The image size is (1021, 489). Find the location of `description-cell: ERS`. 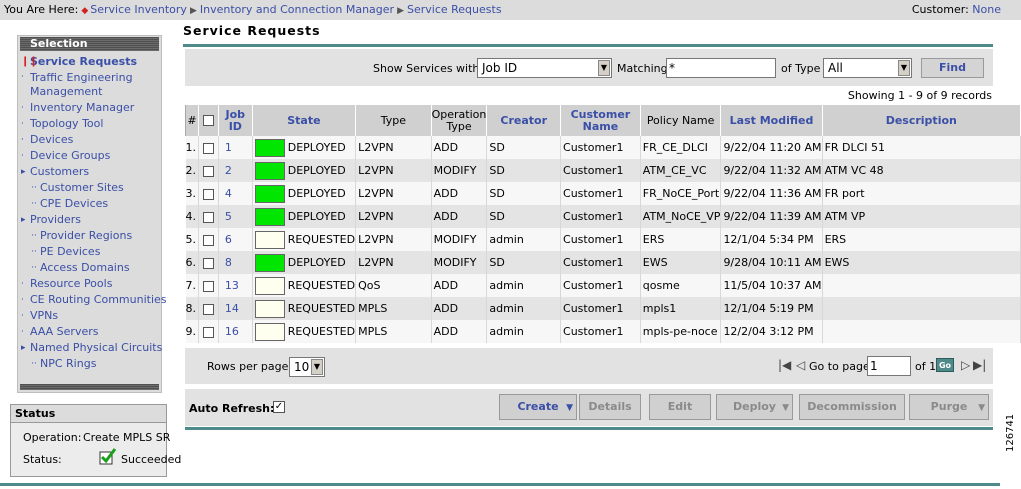

description-cell: ERS is located at coordinates (921, 239).